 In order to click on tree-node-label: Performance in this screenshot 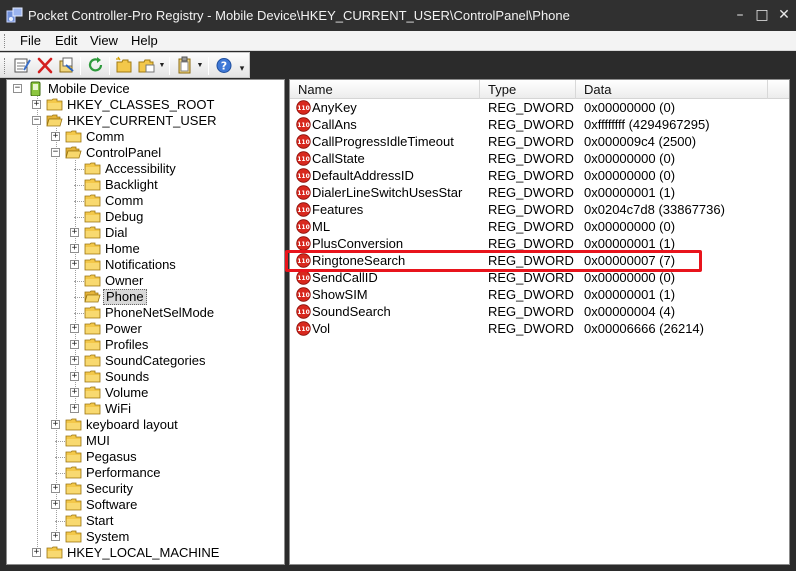, I will do `click(123, 473)`.